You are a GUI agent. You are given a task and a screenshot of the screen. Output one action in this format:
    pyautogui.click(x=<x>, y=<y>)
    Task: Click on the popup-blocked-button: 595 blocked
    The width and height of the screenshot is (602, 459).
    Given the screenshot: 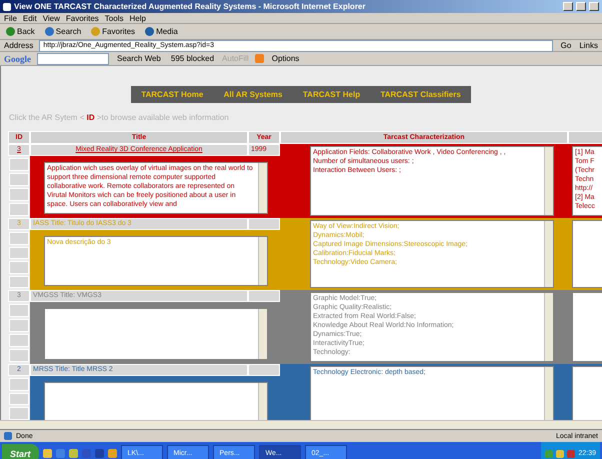 What is the action you would take?
    pyautogui.click(x=192, y=58)
    